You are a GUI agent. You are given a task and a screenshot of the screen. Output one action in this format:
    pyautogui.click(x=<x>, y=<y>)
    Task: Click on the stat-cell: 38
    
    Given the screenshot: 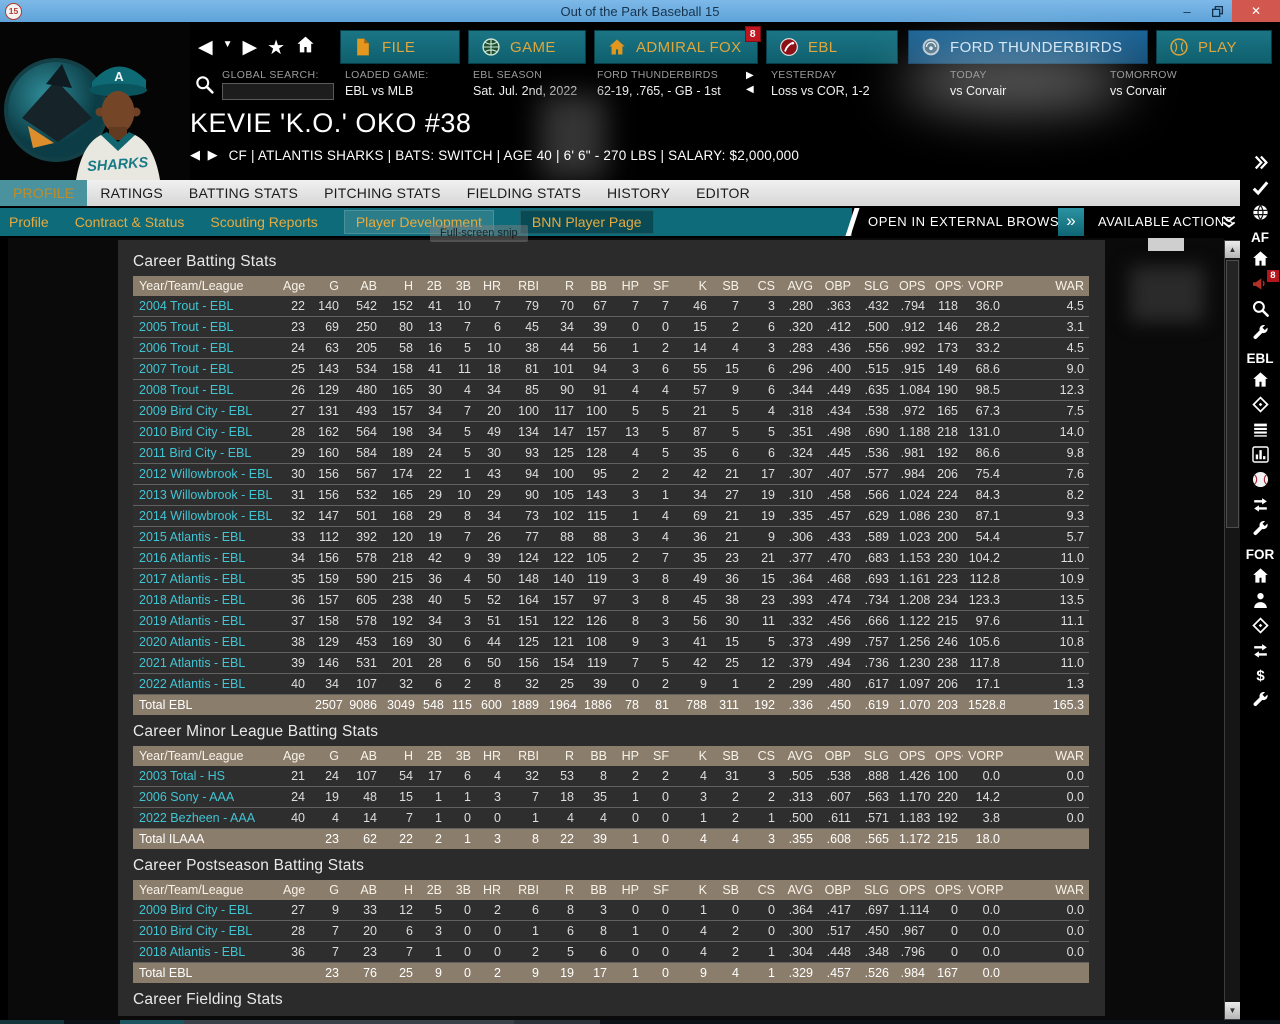 What is the action you would take?
    pyautogui.click(x=728, y=600)
    